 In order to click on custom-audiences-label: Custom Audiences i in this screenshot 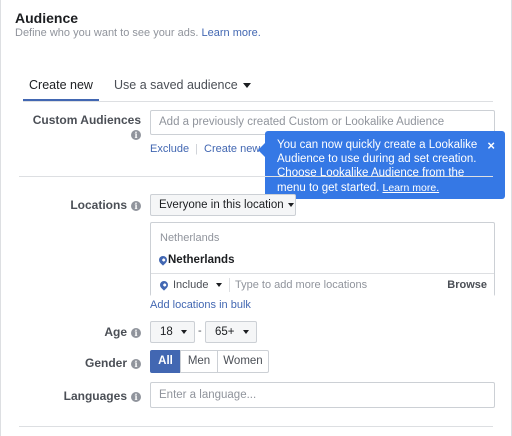, I will do `click(81, 127)`.